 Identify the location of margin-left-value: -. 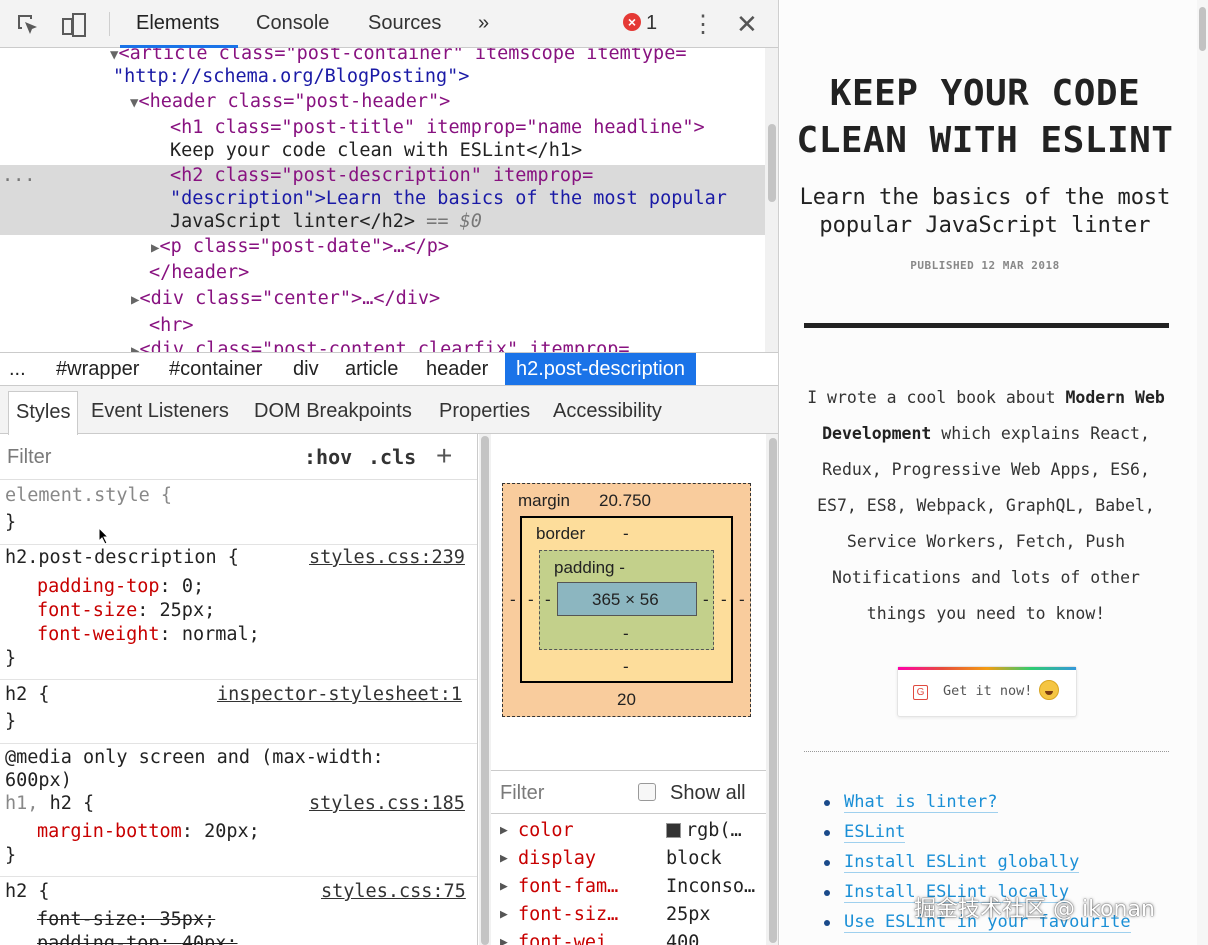
(513, 600).